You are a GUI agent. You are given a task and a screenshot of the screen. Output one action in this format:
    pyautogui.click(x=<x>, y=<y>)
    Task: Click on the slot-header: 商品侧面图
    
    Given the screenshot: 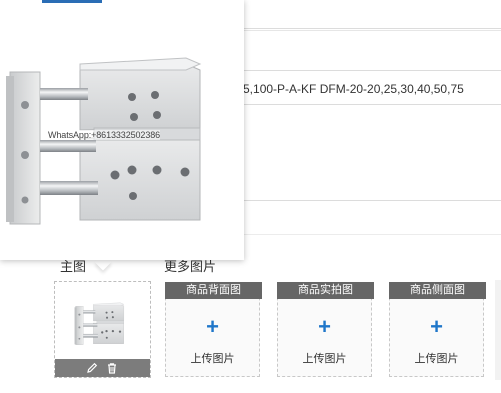 What is the action you would take?
    pyautogui.click(x=437, y=290)
    